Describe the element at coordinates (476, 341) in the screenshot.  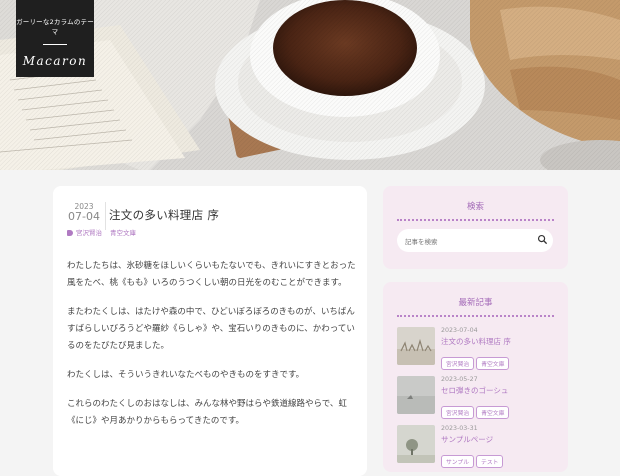
I see `recent-post-title: 注文の多い料理店 序` at that location.